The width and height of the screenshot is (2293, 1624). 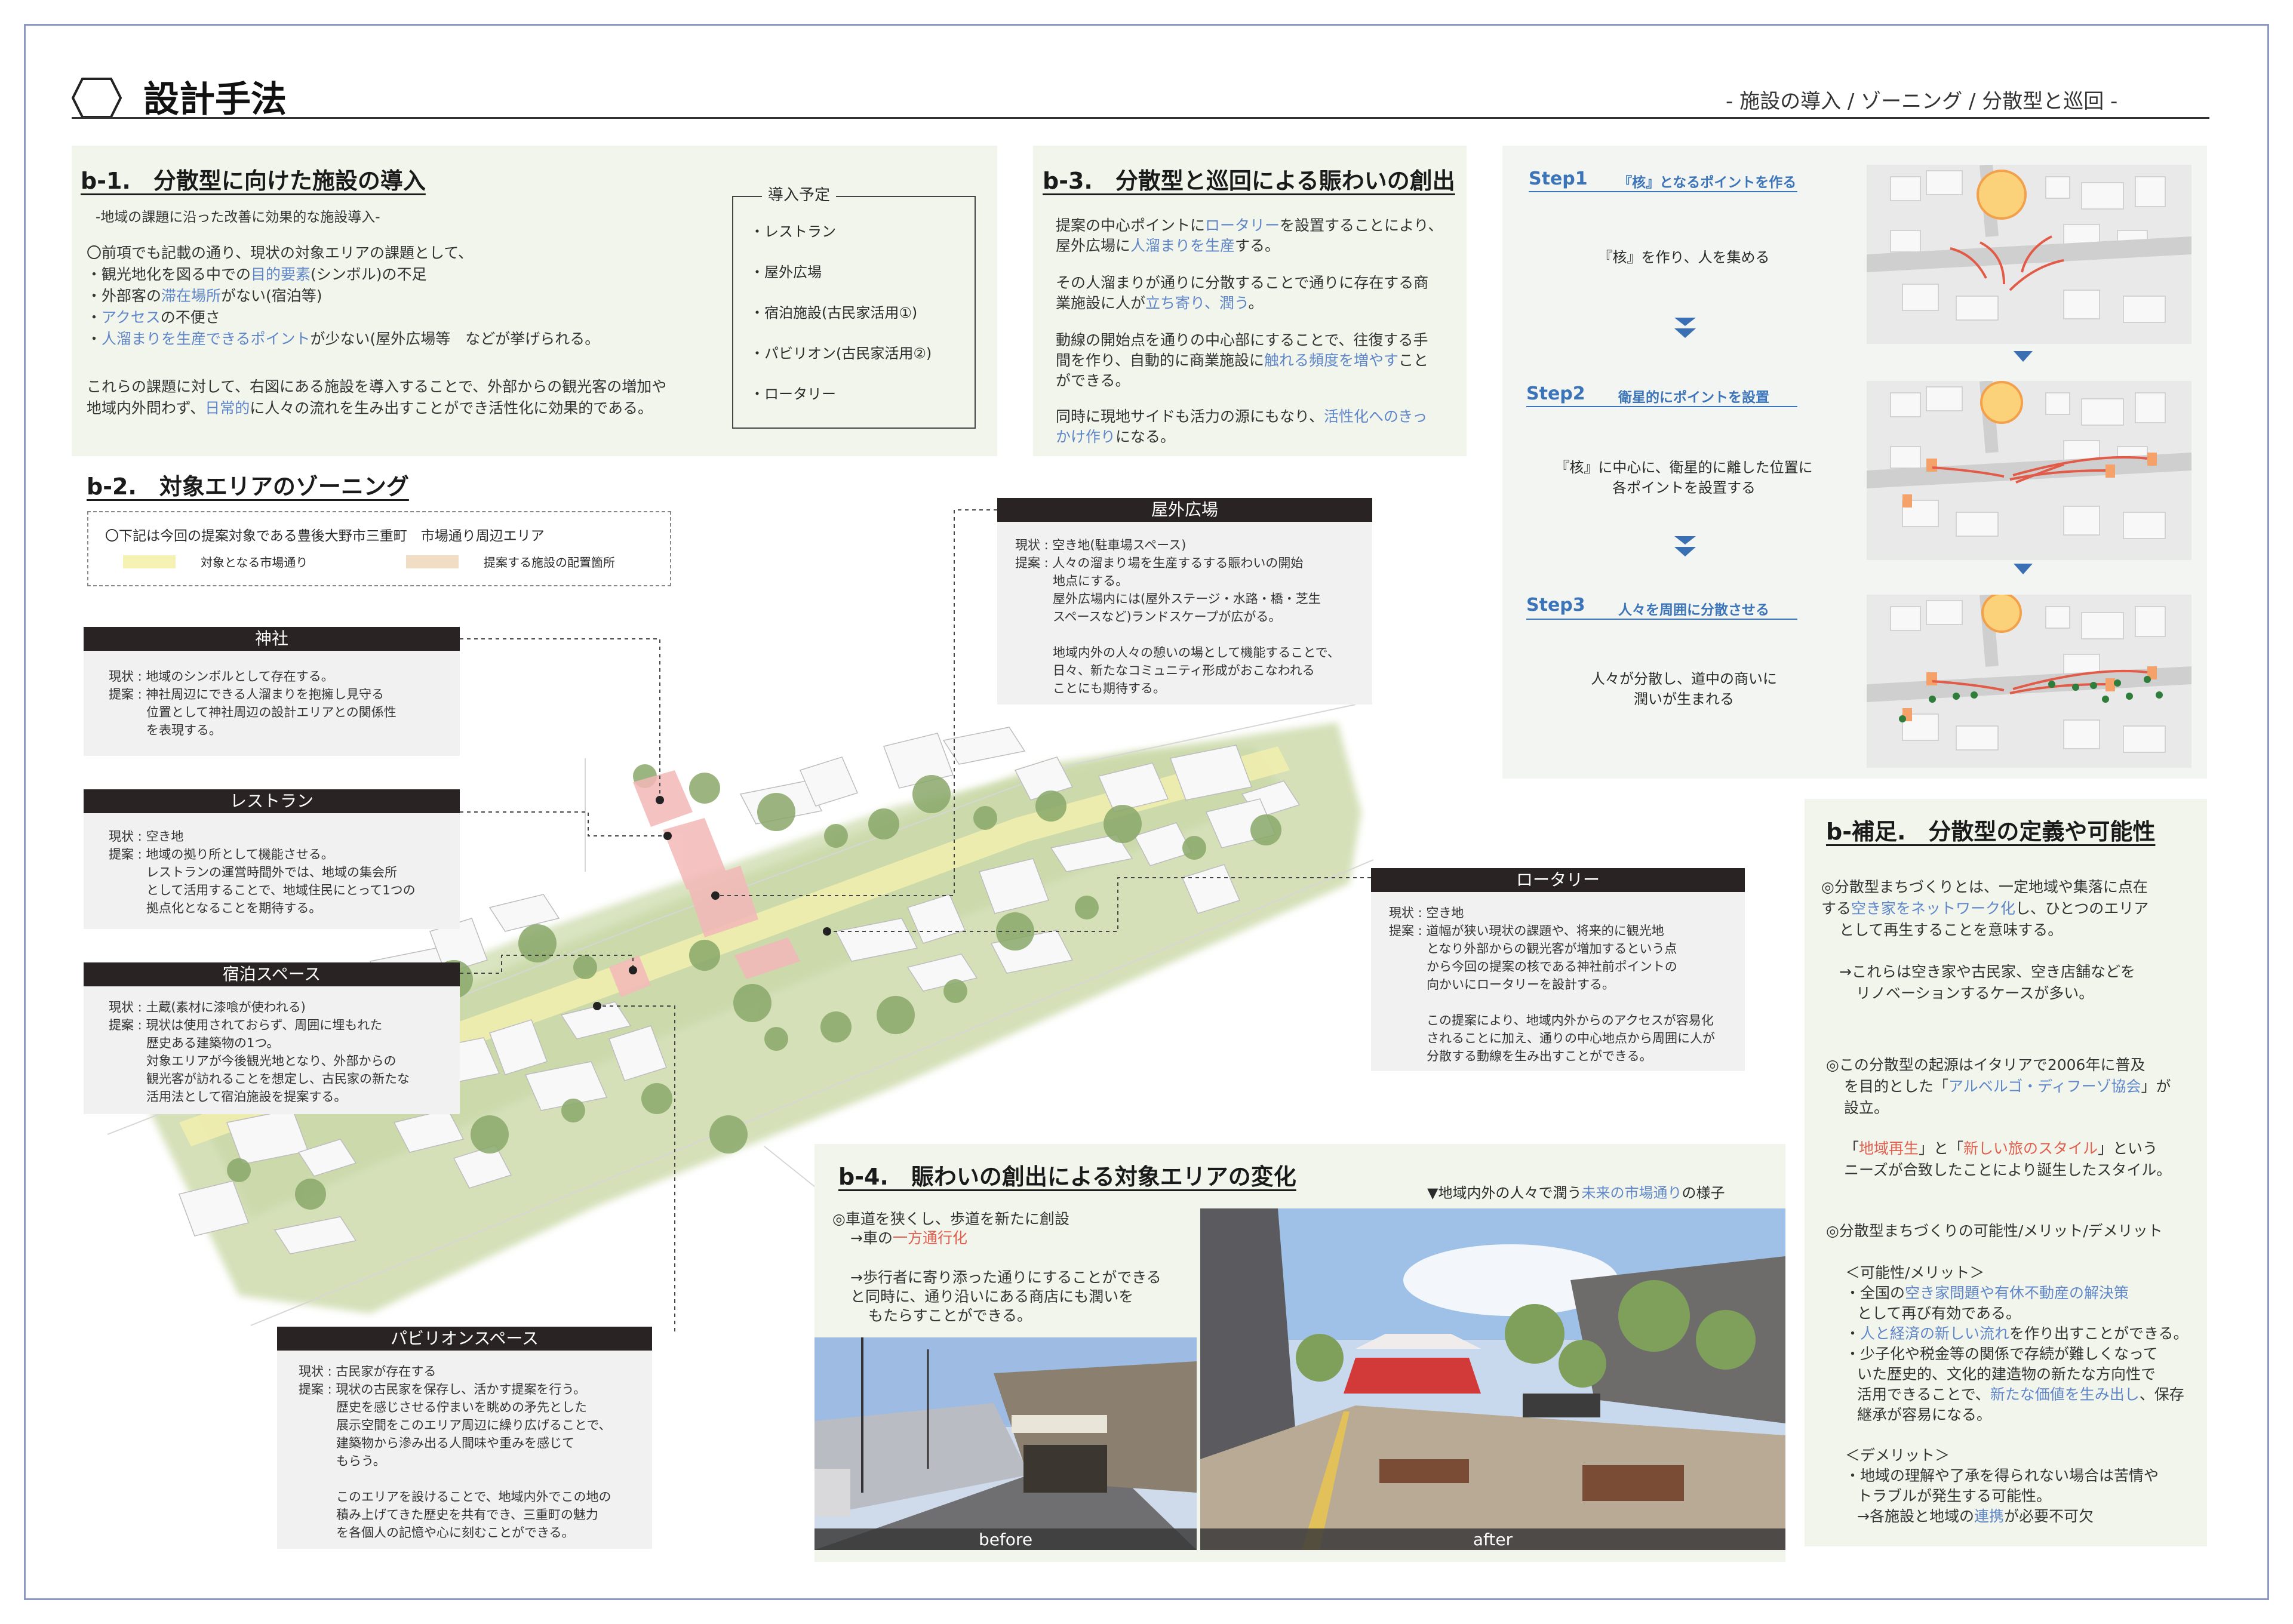 I want to click on before-photo, so click(x=1006, y=1443).